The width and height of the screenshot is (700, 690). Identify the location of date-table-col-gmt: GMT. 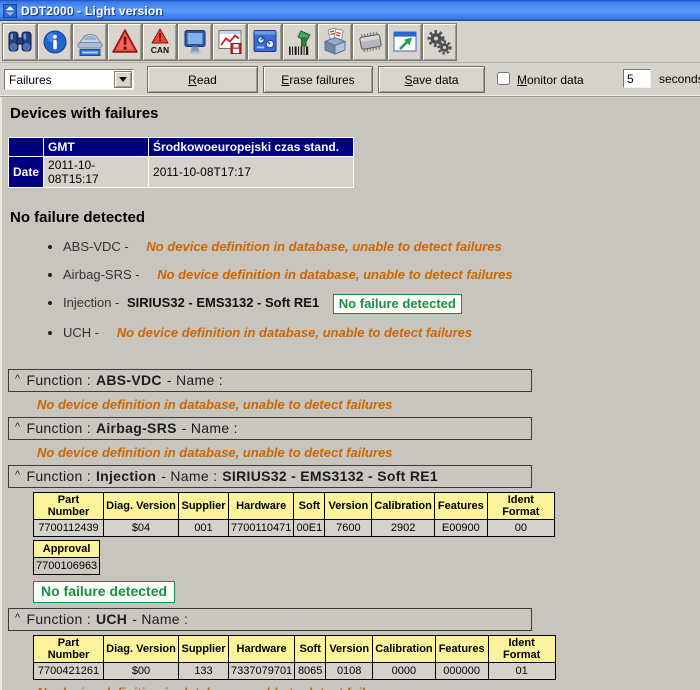
(96, 147).